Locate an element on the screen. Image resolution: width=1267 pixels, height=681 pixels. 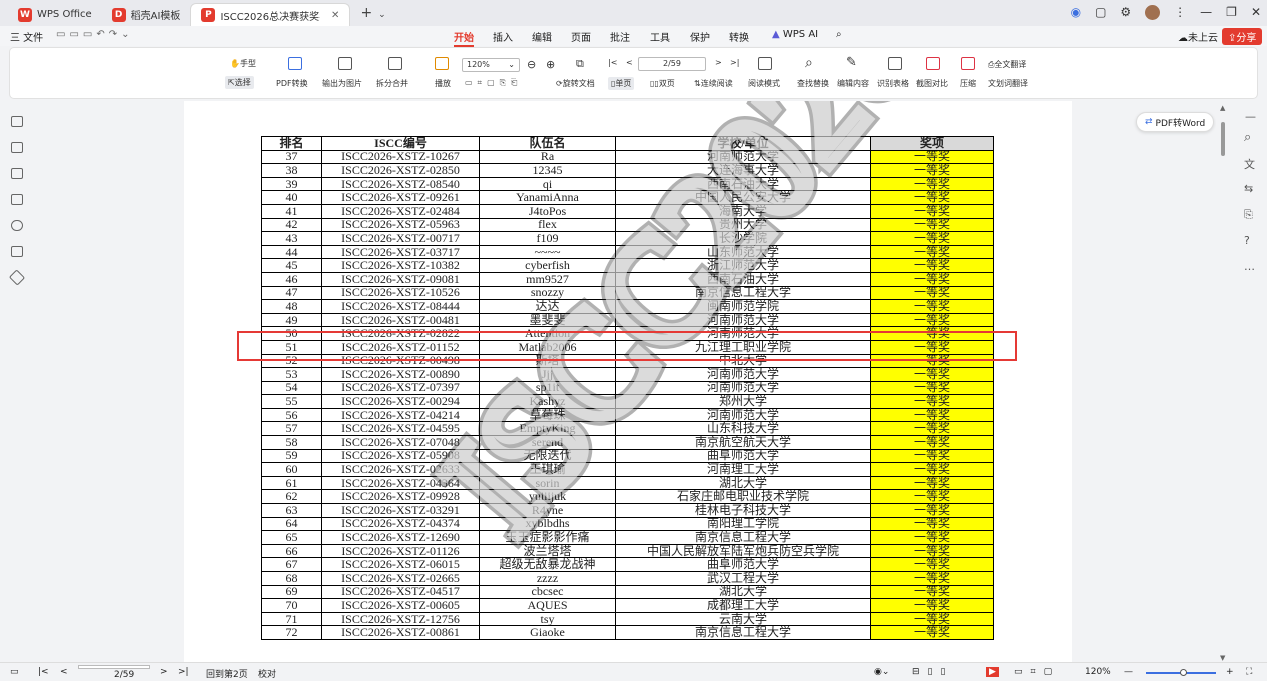
find-replace-button: 查找替换 is located at coordinates (813, 83).